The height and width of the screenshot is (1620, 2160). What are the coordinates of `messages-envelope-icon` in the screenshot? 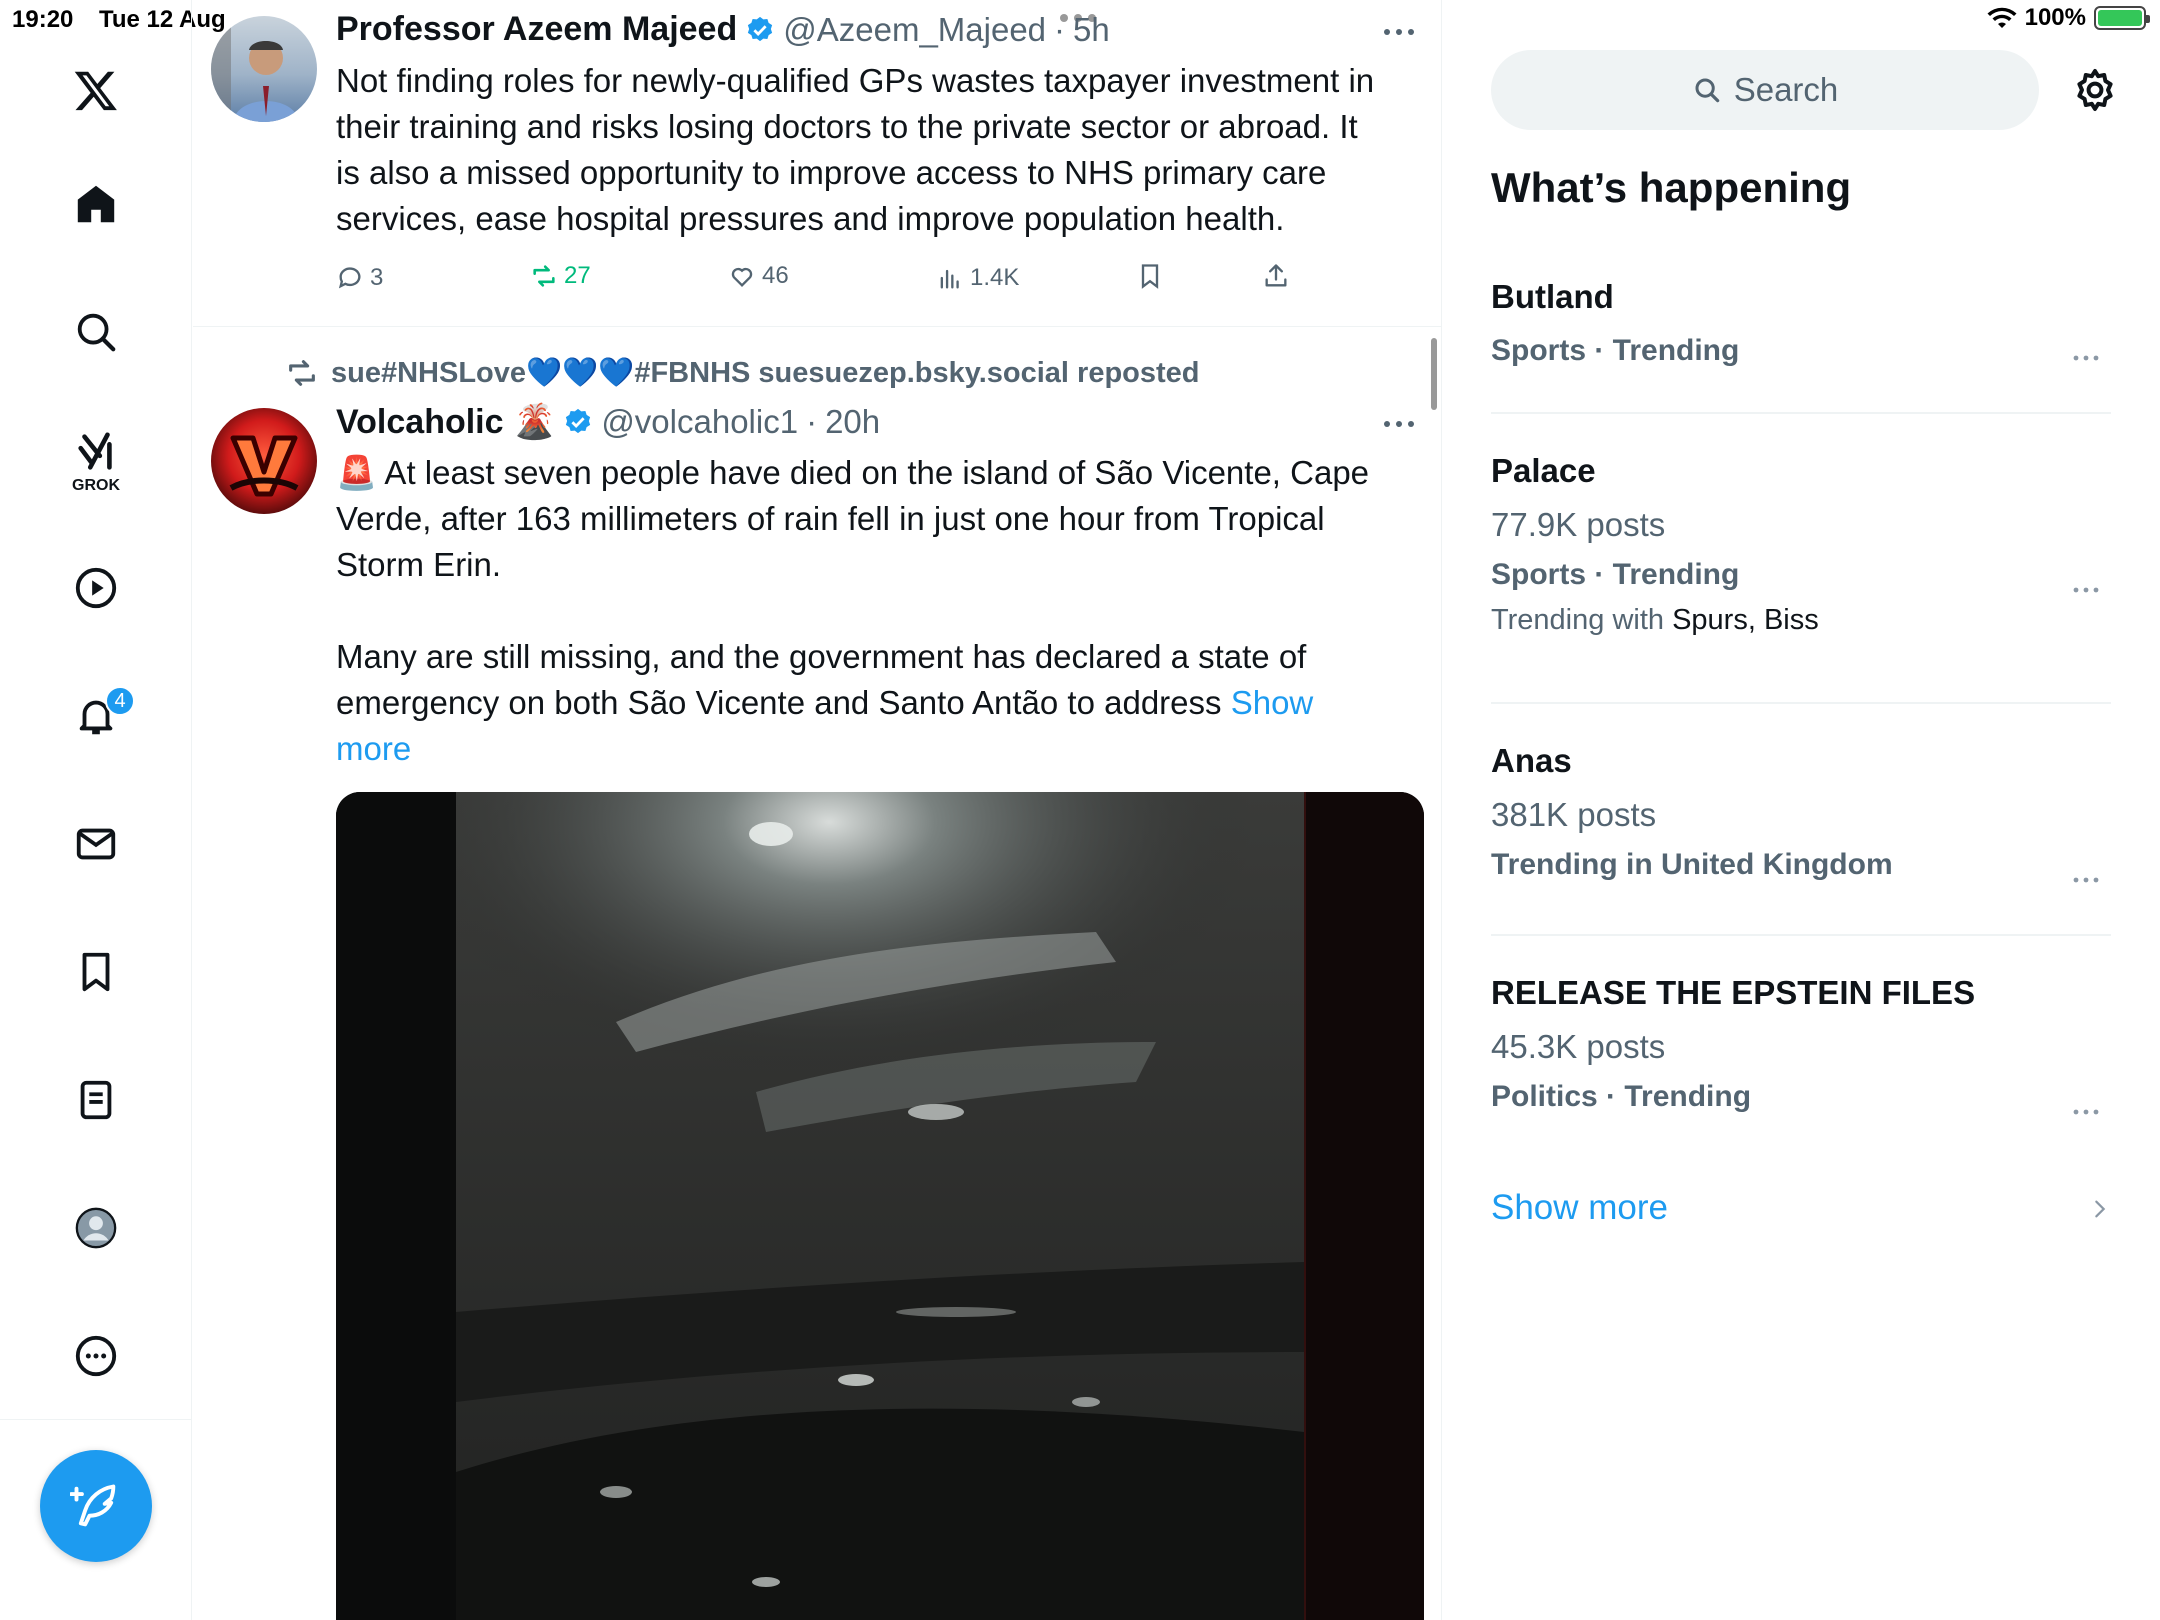 It's located at (96, 844).